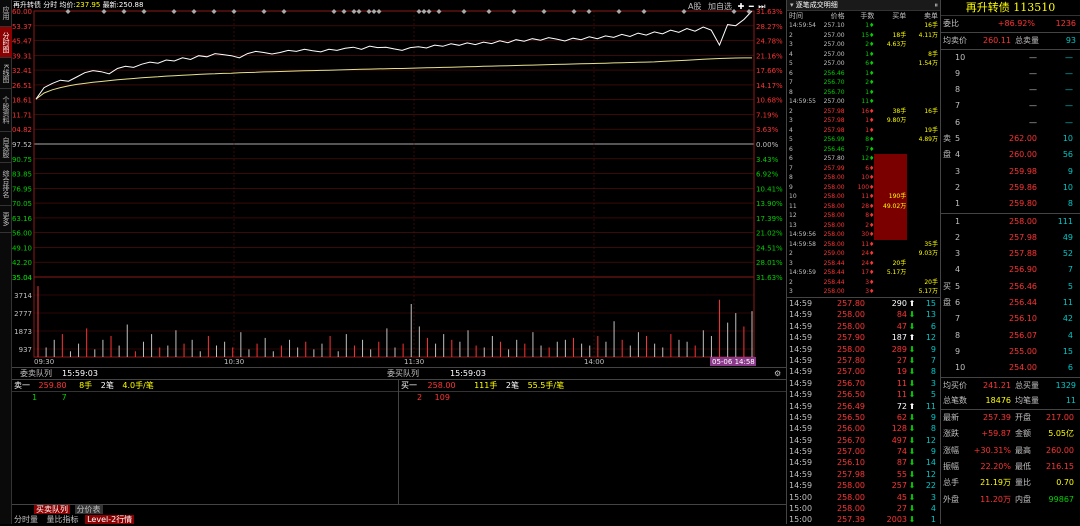 Image resolution: width=1080 pixels, height=526 pixels. I want to click on sidebar-item-profile: 个股资料, so click(6, 110).